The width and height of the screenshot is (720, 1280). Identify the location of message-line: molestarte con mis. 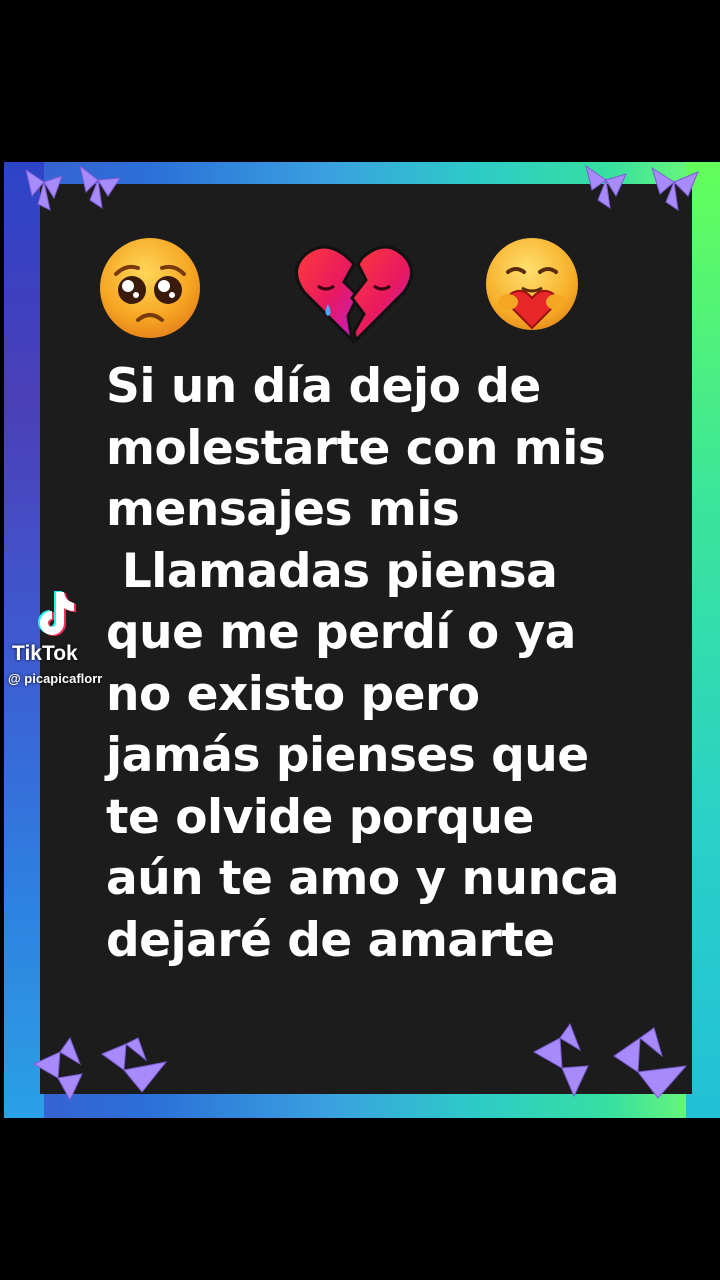
(356, 448).